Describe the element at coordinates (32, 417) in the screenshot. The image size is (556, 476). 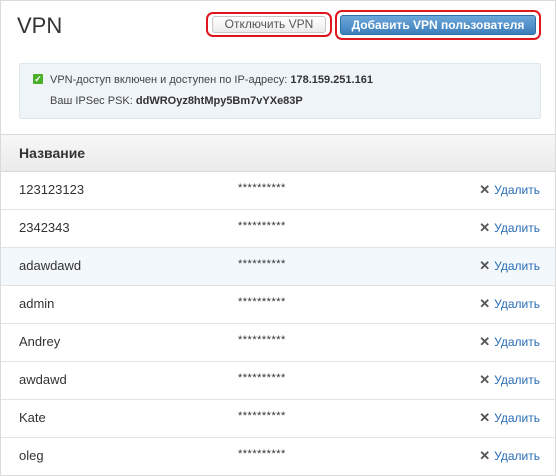
I see `user-name: Kate` at that location.